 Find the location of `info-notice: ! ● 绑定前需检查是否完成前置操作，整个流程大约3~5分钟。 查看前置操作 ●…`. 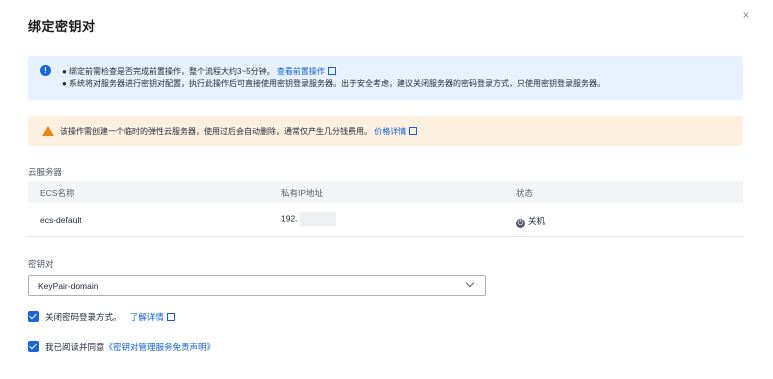

info-notice: ! ● 绑定前需检查是否完成前置操作，整个流程大约3~5分钟。 查看前置操作 ●… is located at coordinates (385, 78).